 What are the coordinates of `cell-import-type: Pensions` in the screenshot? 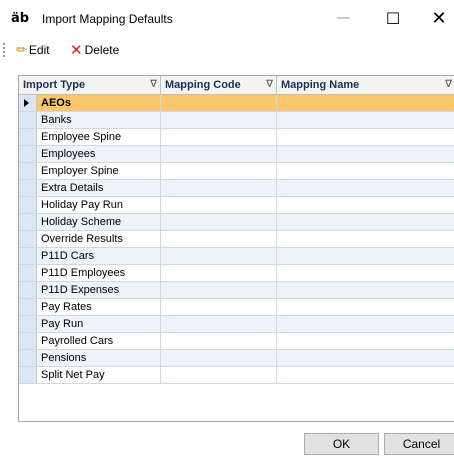 It's located at (99, 358).